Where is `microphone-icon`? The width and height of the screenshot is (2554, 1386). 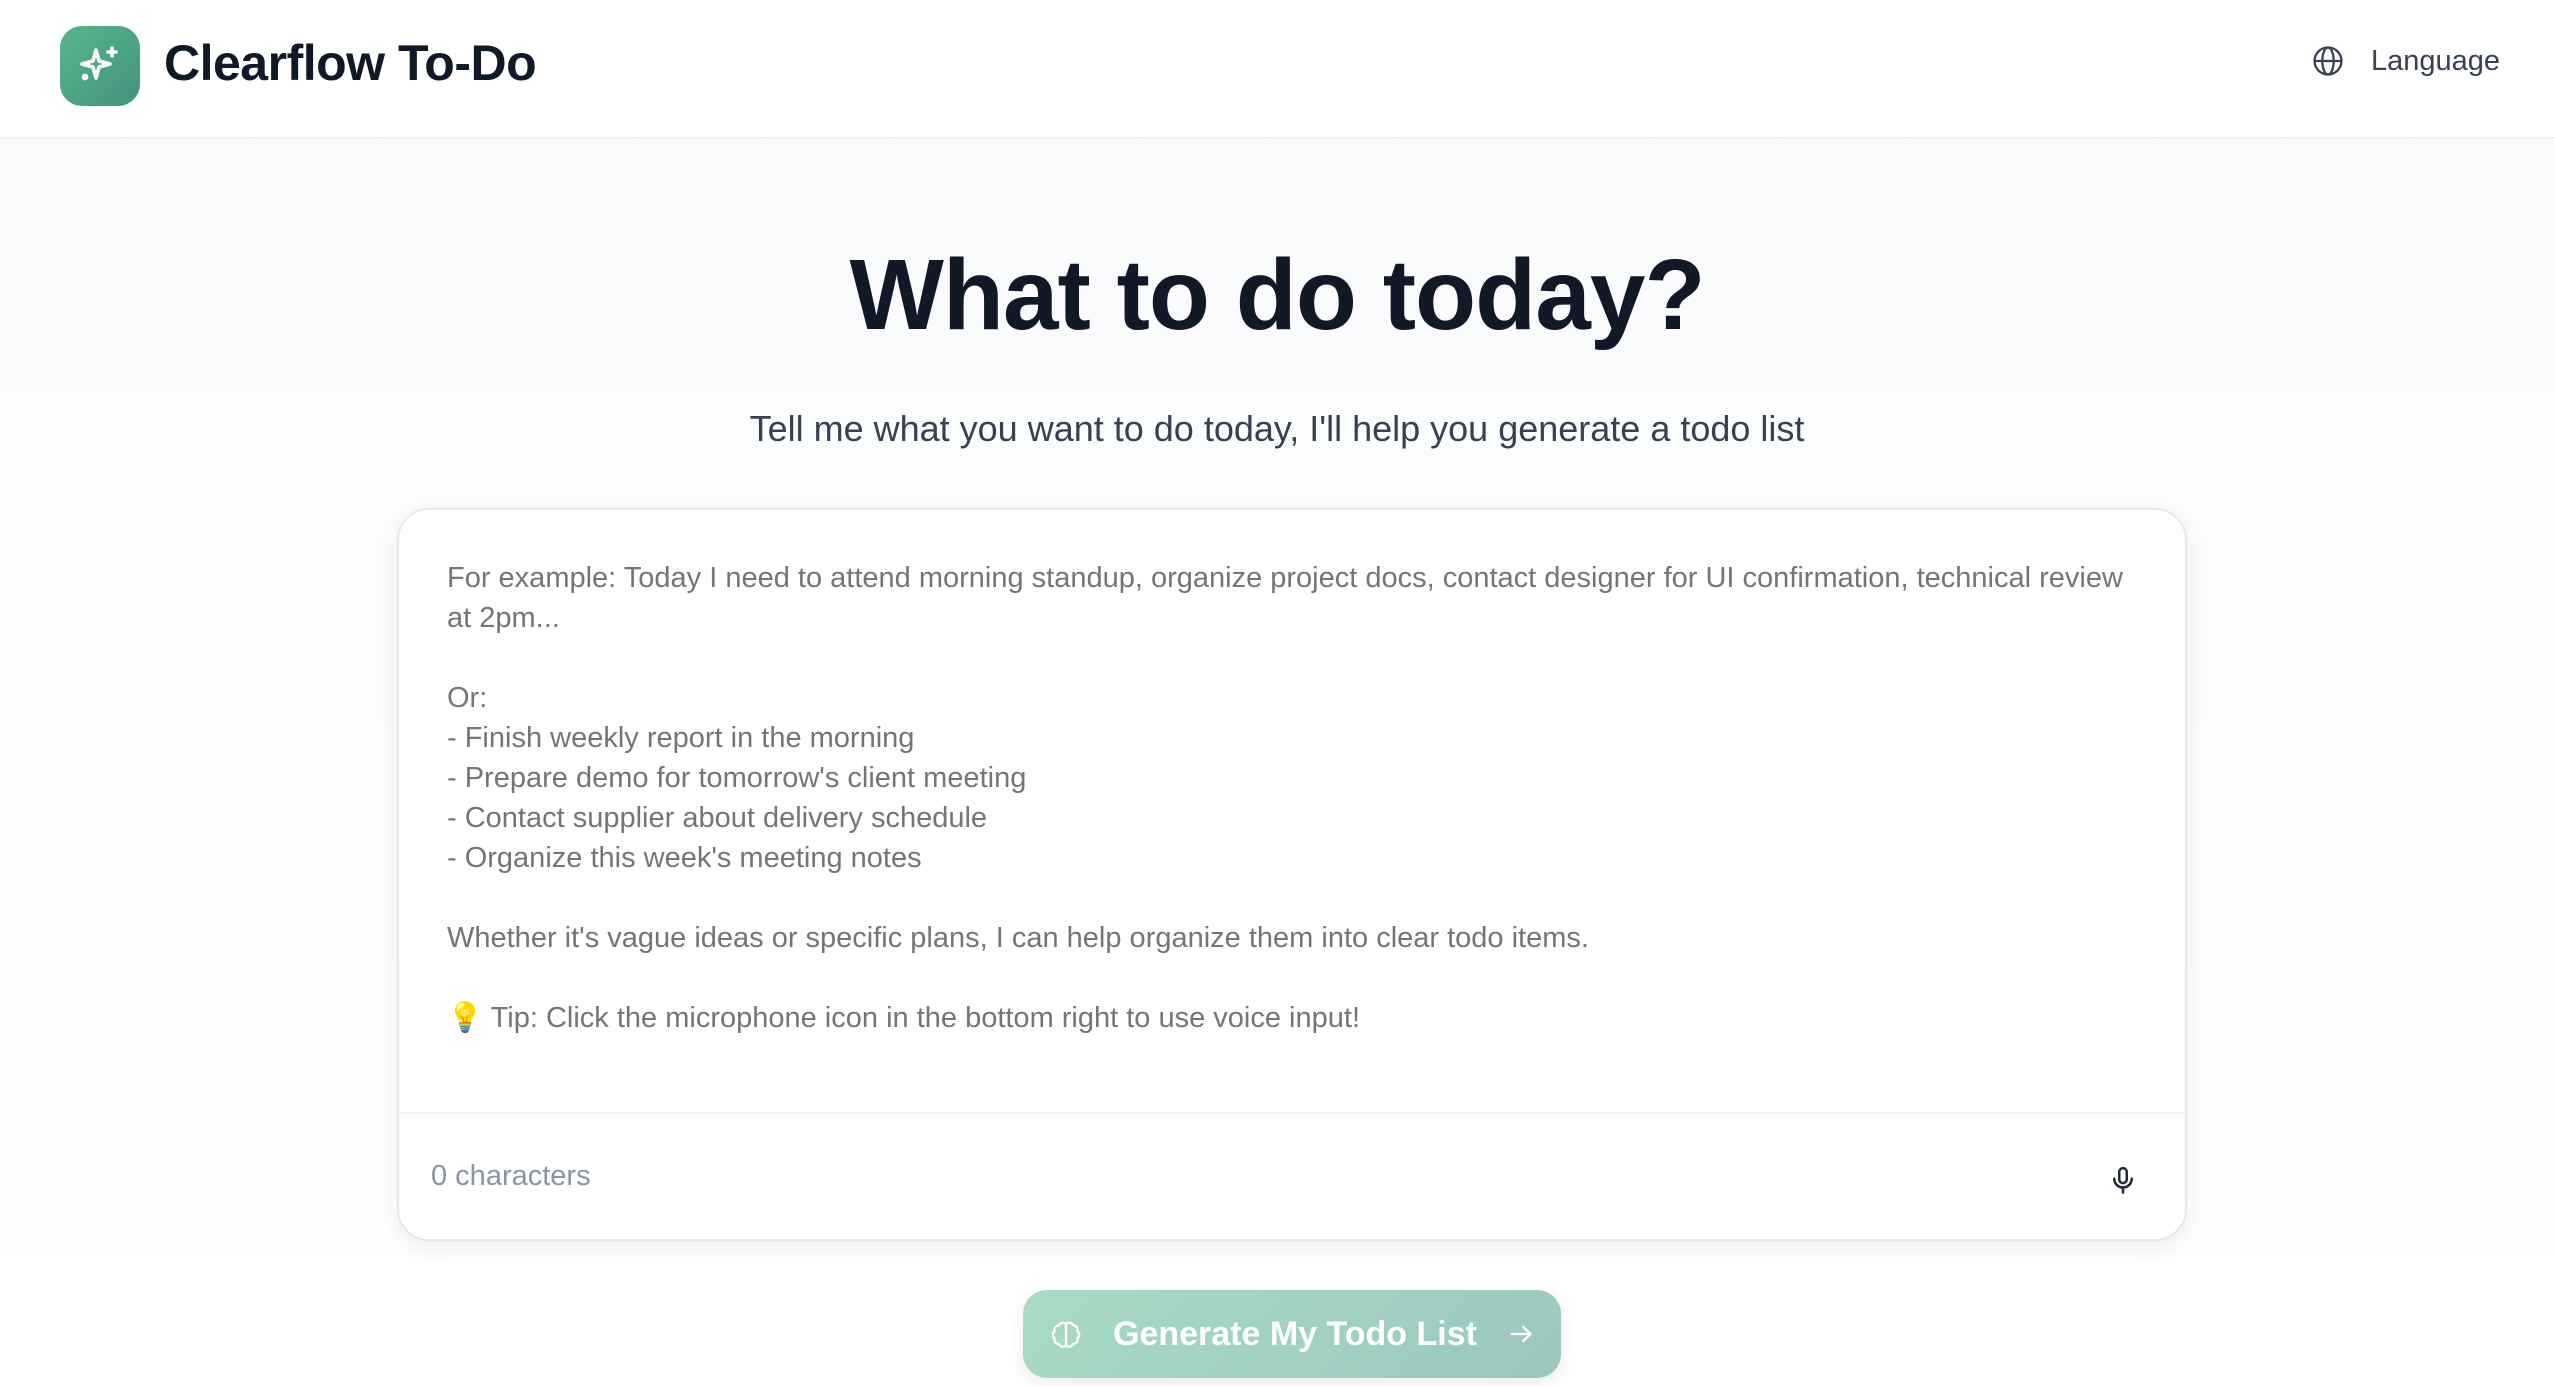 microphone-icon is located at coordinates (2123, 1180).